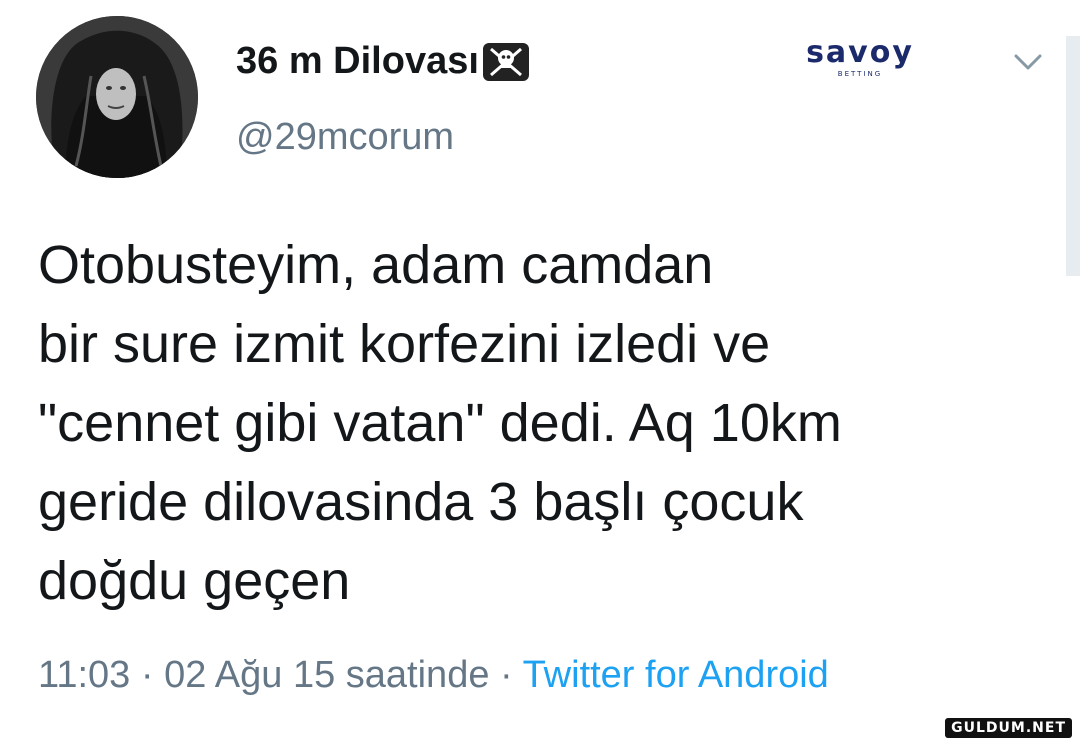 This screenshot has height=742, width=1080. What do you see at coordinates (194, 581) in the screenshot?
I see `tweet-line: doğdu geçen` at bounding box center [194, 581].